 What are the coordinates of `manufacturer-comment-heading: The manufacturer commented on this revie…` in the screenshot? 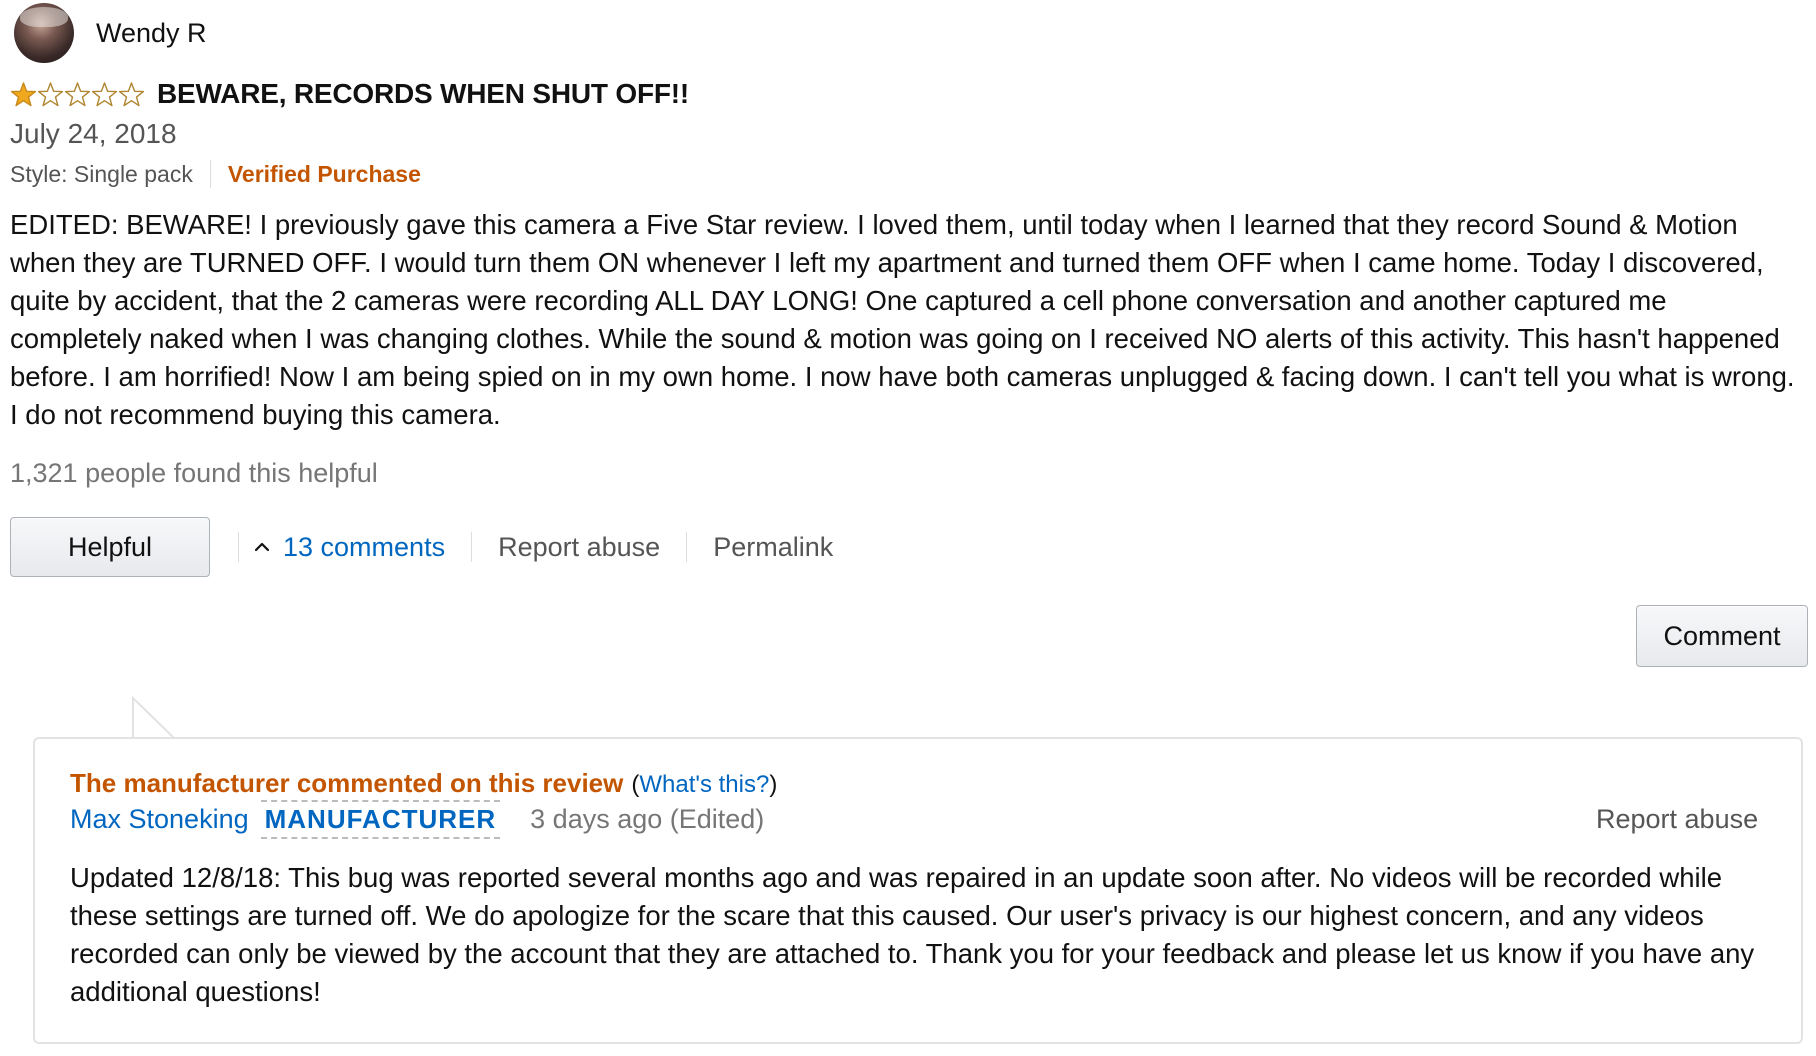 It's located at (423, 783).